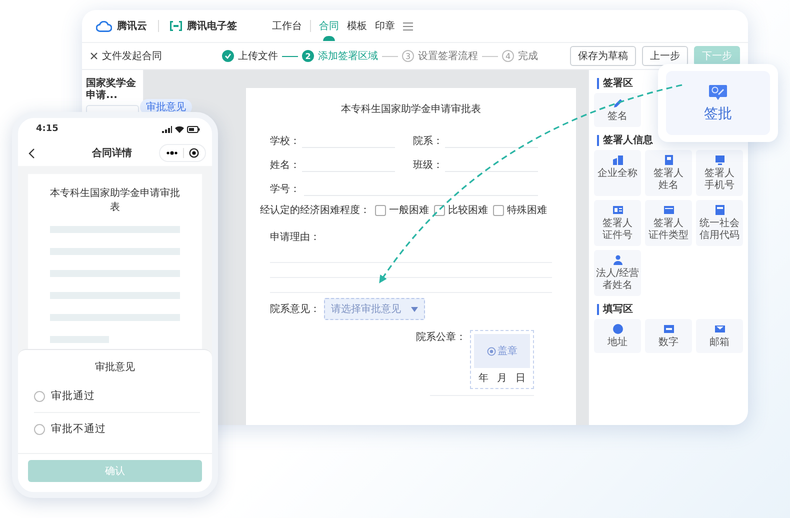 The image size is (790, 518). I want to click on date-label: 年, so click(483, 378).